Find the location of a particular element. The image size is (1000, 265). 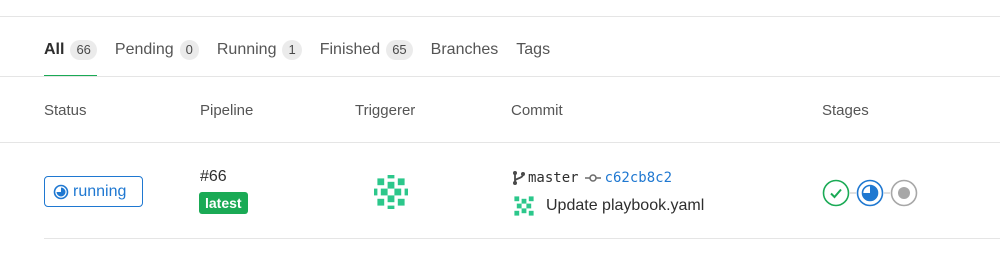

pipeline-id-link: #66 is located at coordinates (213, 177).